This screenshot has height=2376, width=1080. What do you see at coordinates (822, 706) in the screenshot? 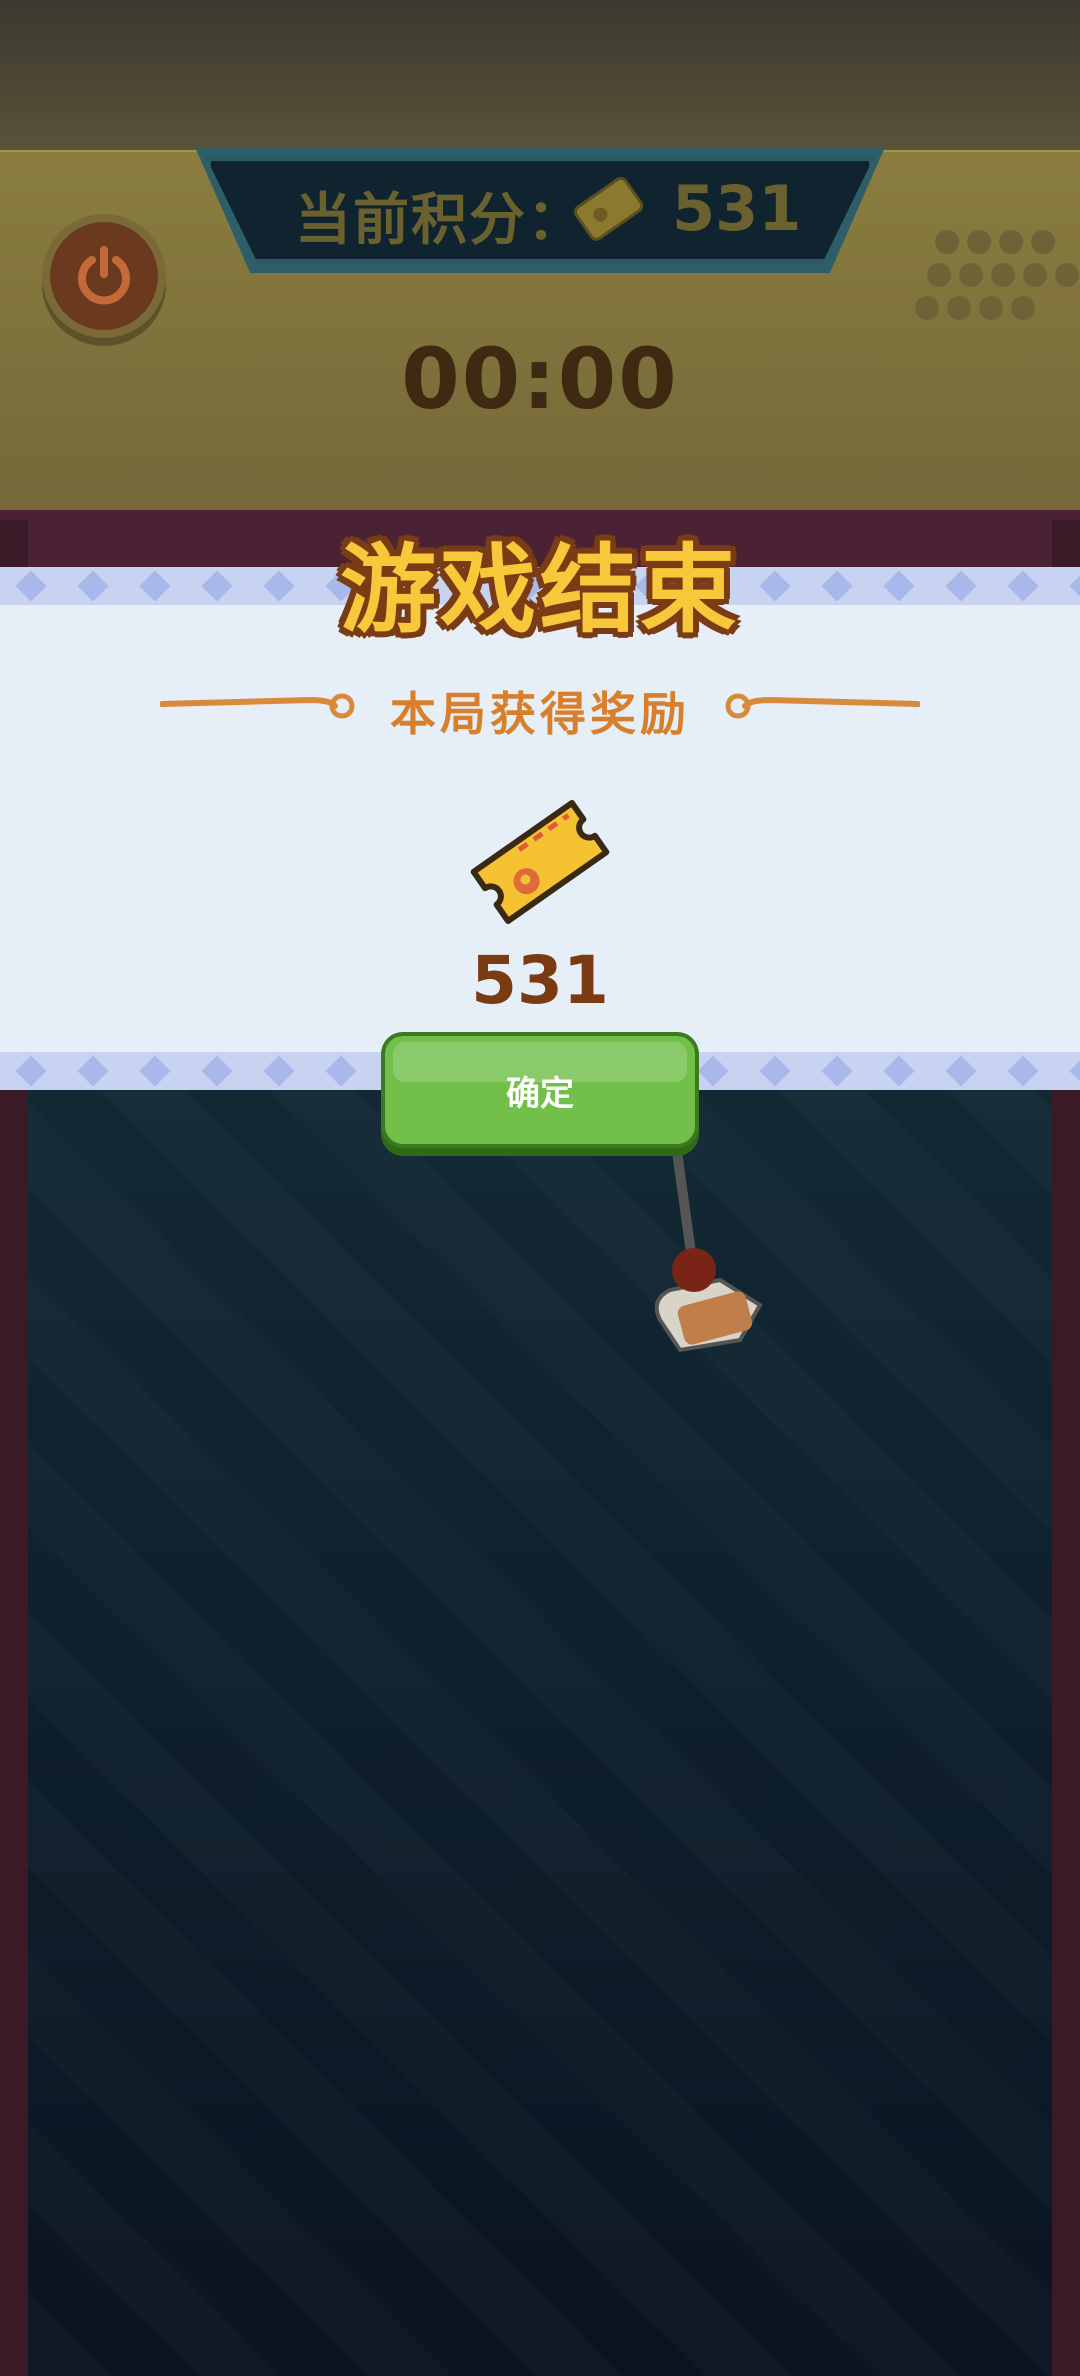
I see `ornament-right-icon` at bounding box center [822, 706].